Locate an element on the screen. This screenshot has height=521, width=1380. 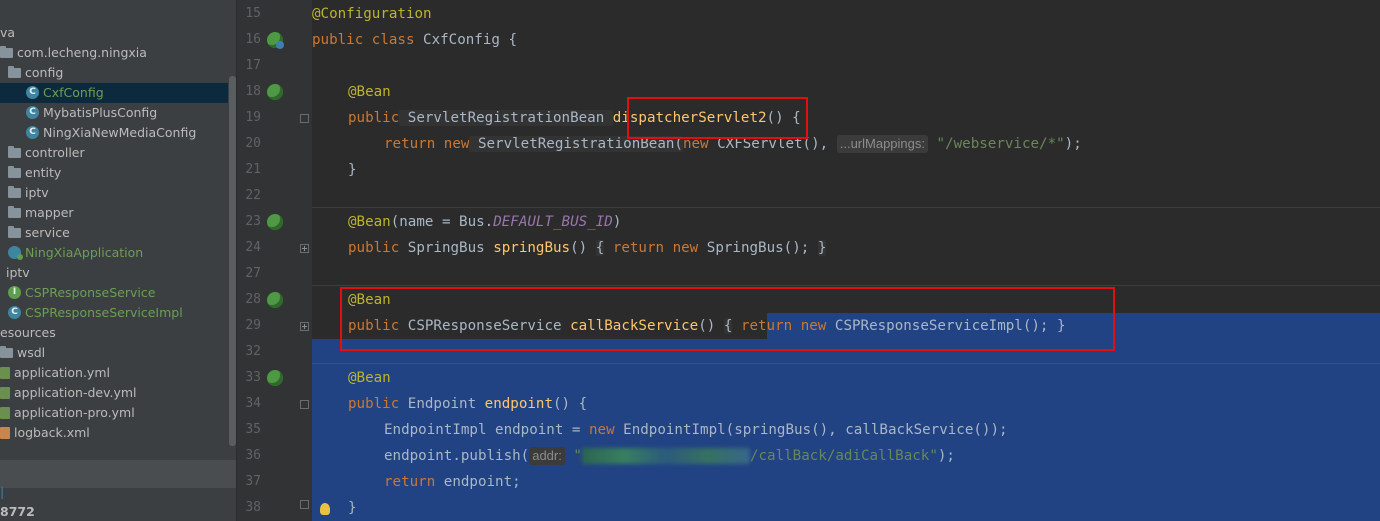
tree-label: wsdl is located at coordinates (31, 352).